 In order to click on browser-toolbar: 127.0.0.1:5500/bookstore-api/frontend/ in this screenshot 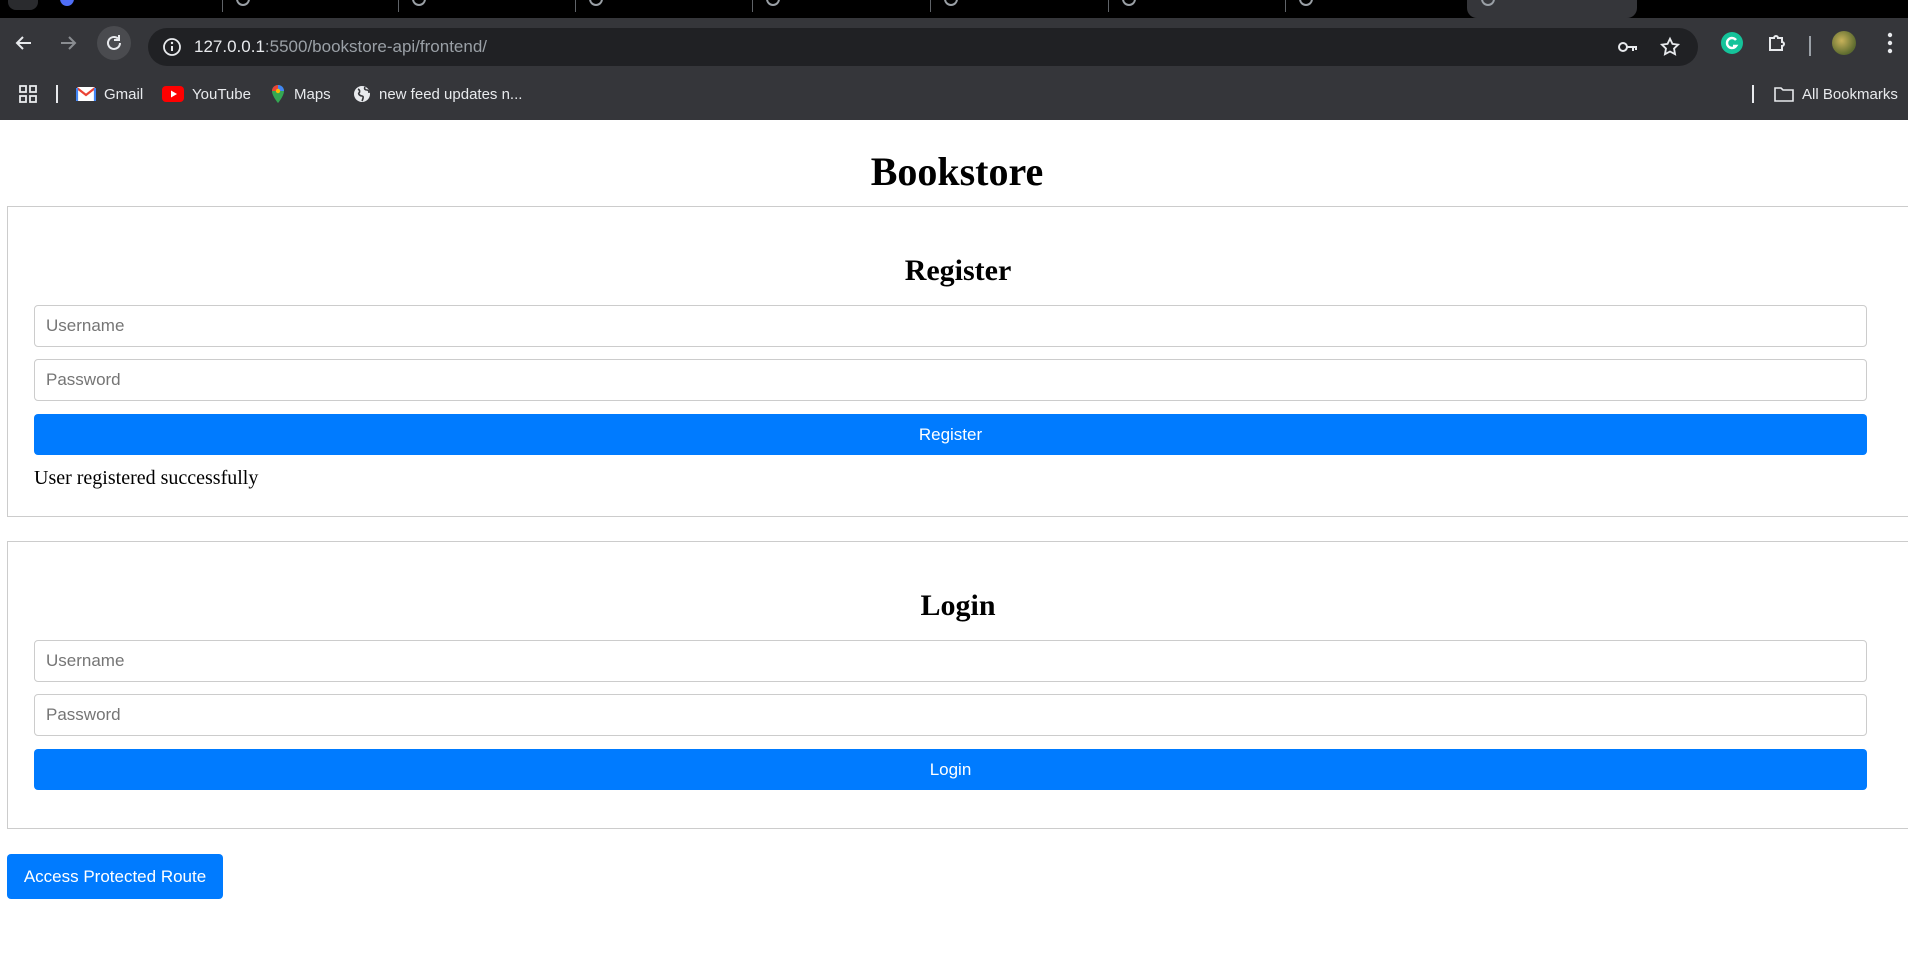, I will do `click(954, 43)`.